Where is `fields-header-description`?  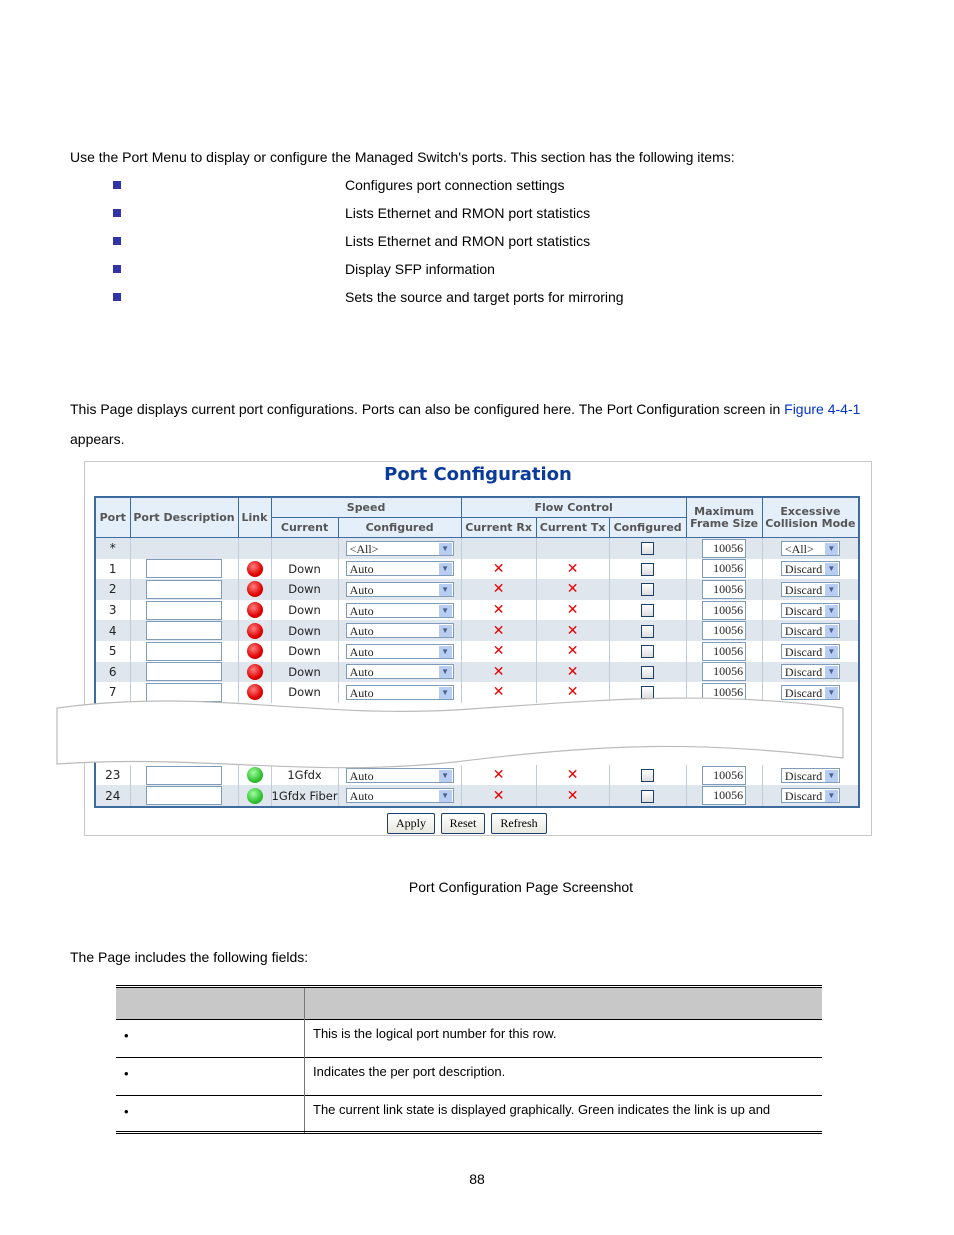
fields-header-description is located at coordinates (563, 1002).